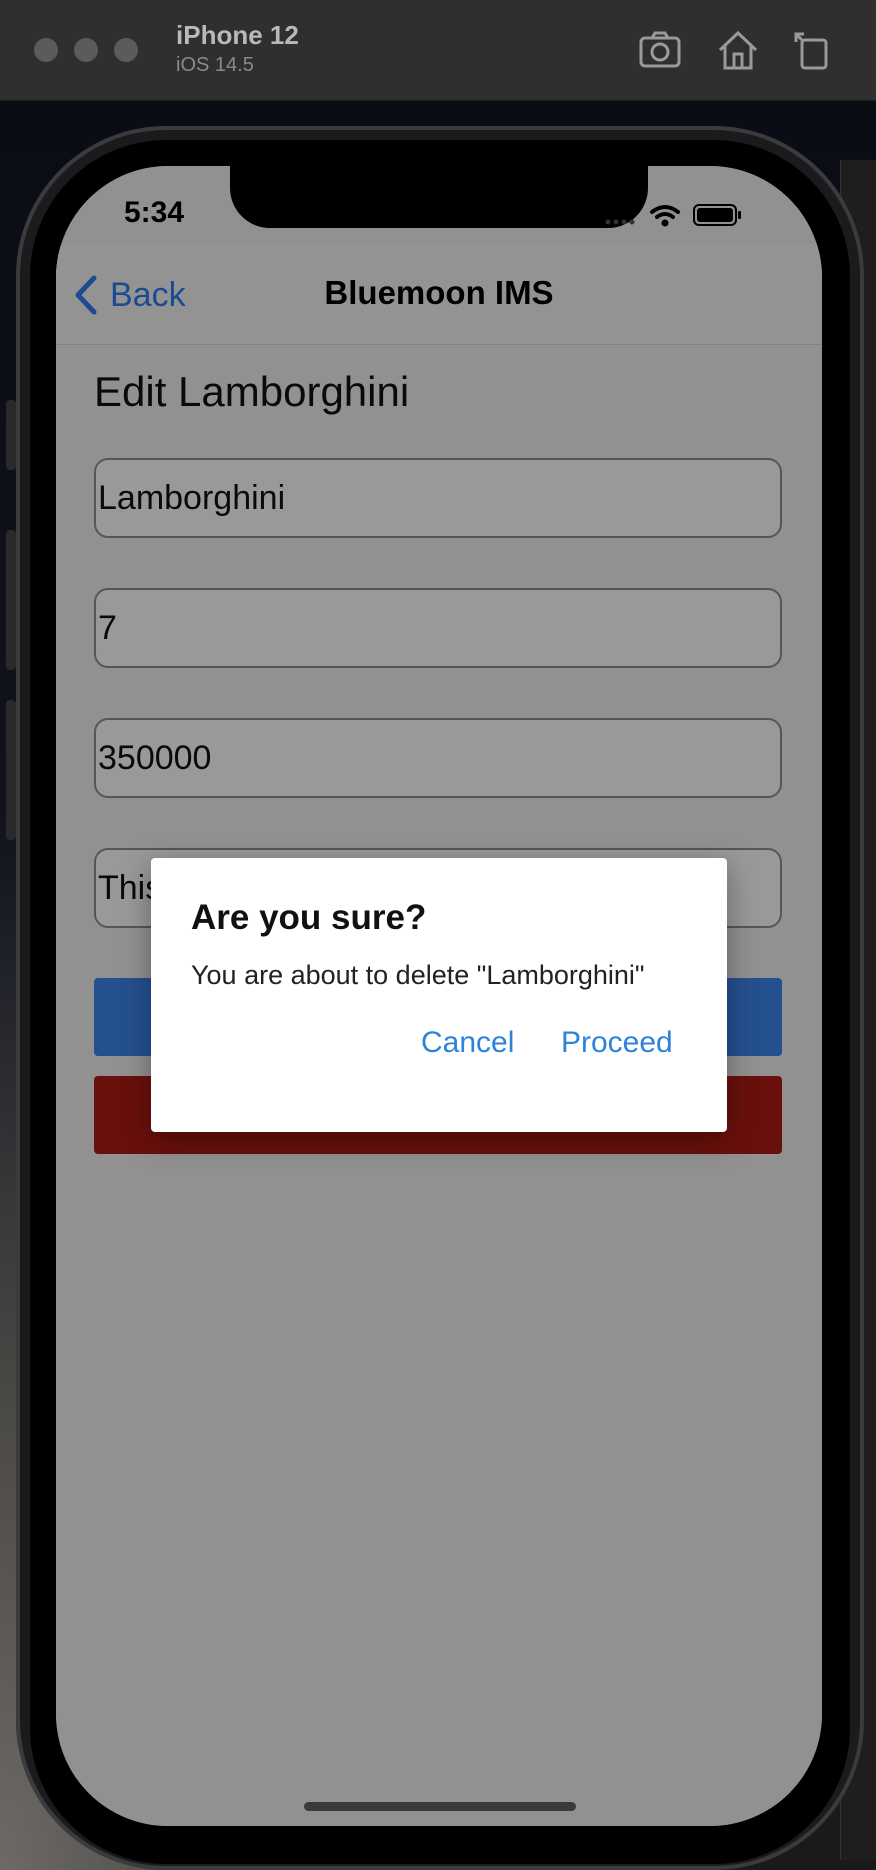  What do you see at coordinates (237, 35) in the screenshot?
I see `simulator-device-name: iPhone 12` at bounding box center [237, 35].